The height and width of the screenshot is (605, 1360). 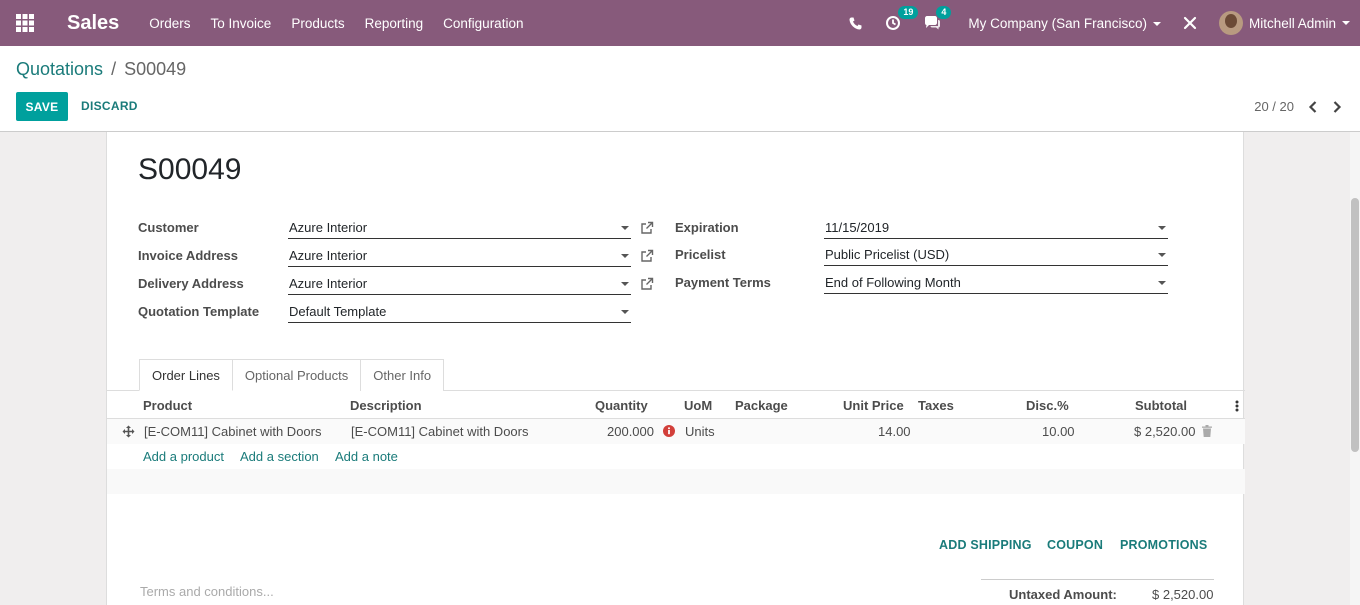 I want to click on invoice-address-field: Azure Interior, so click(x=459, y=256).